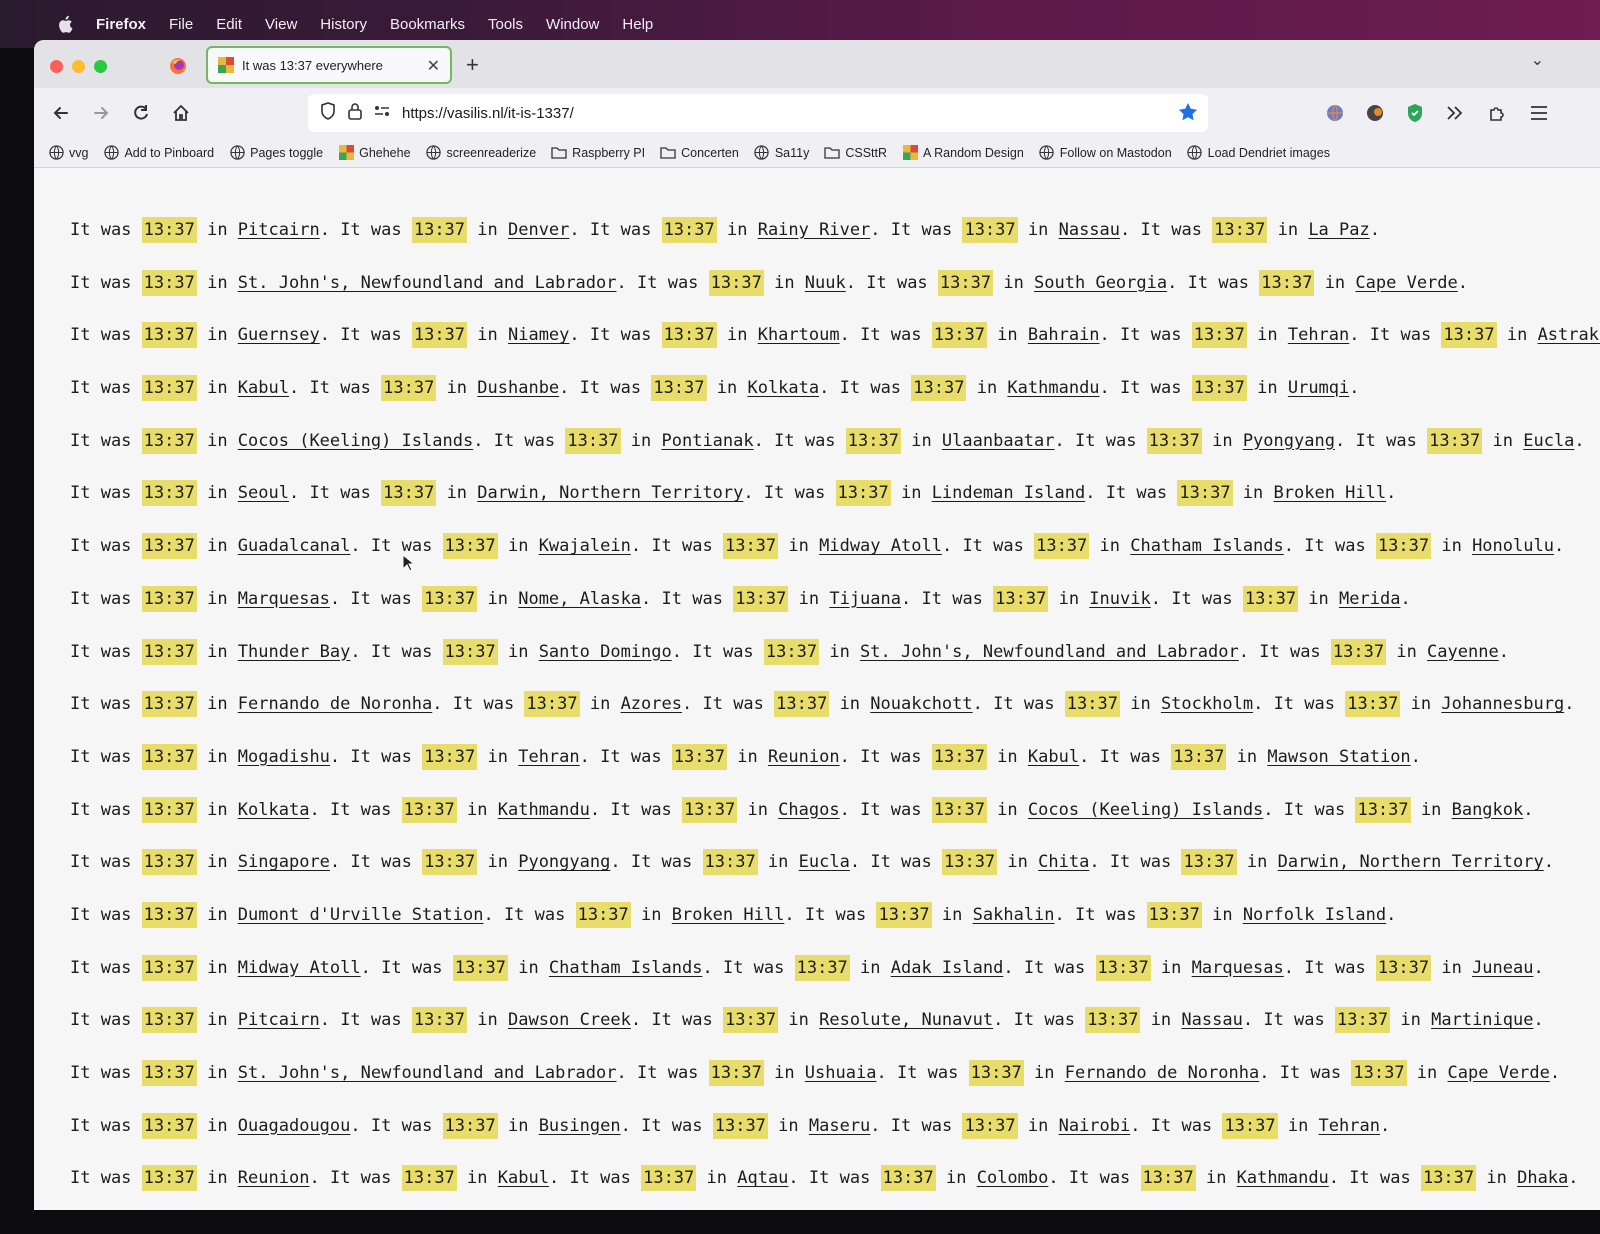 The width and height of the screenshot is (1600, 1234). I want to click on place-link: Nairobi, so click(1095, 1126).